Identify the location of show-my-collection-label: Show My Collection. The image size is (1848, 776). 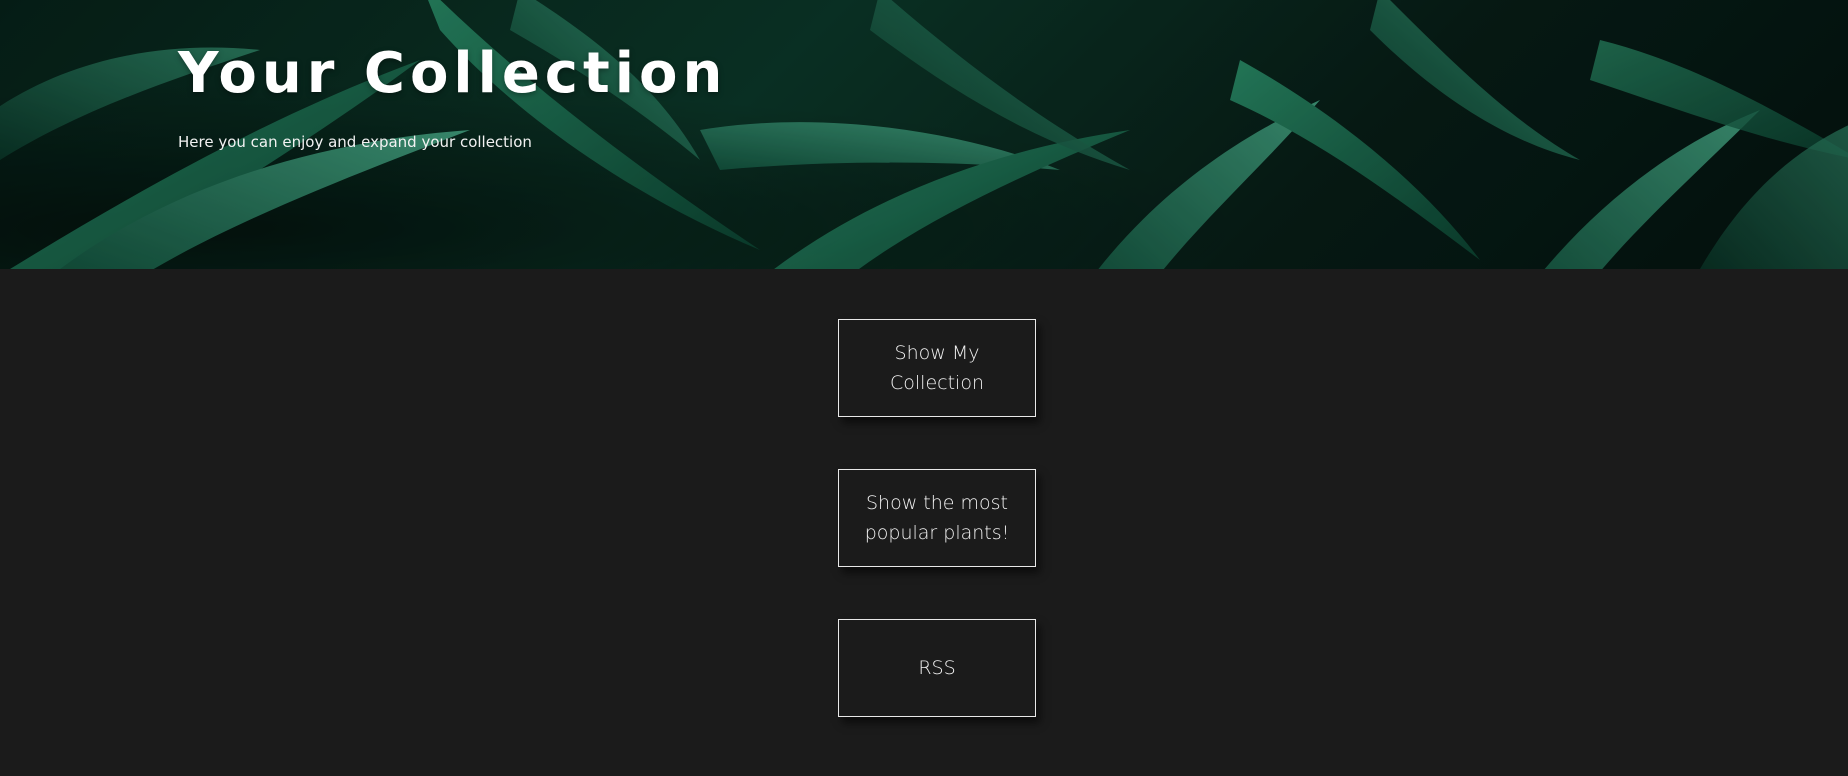
(937, 368).